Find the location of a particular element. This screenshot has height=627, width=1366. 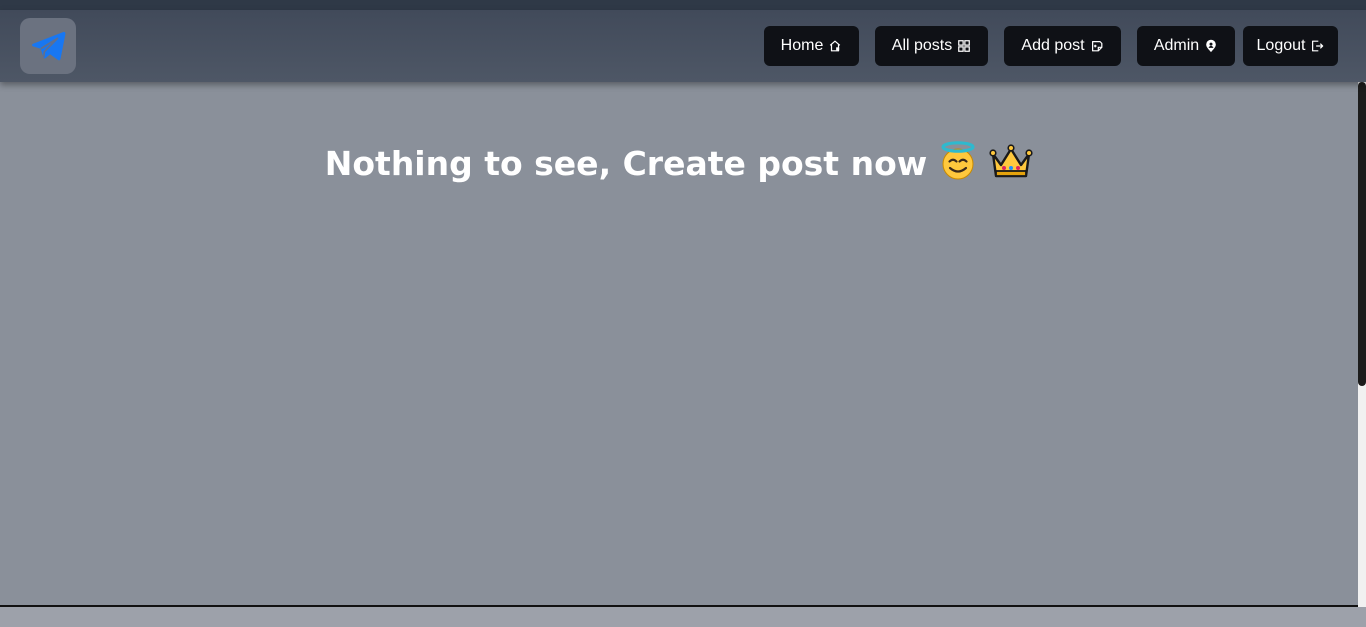

nav-logout-button: Logout is located at coordinates (1290, 46).